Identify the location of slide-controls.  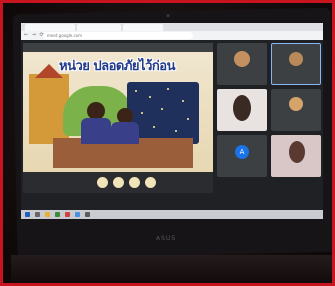
(118, 182).